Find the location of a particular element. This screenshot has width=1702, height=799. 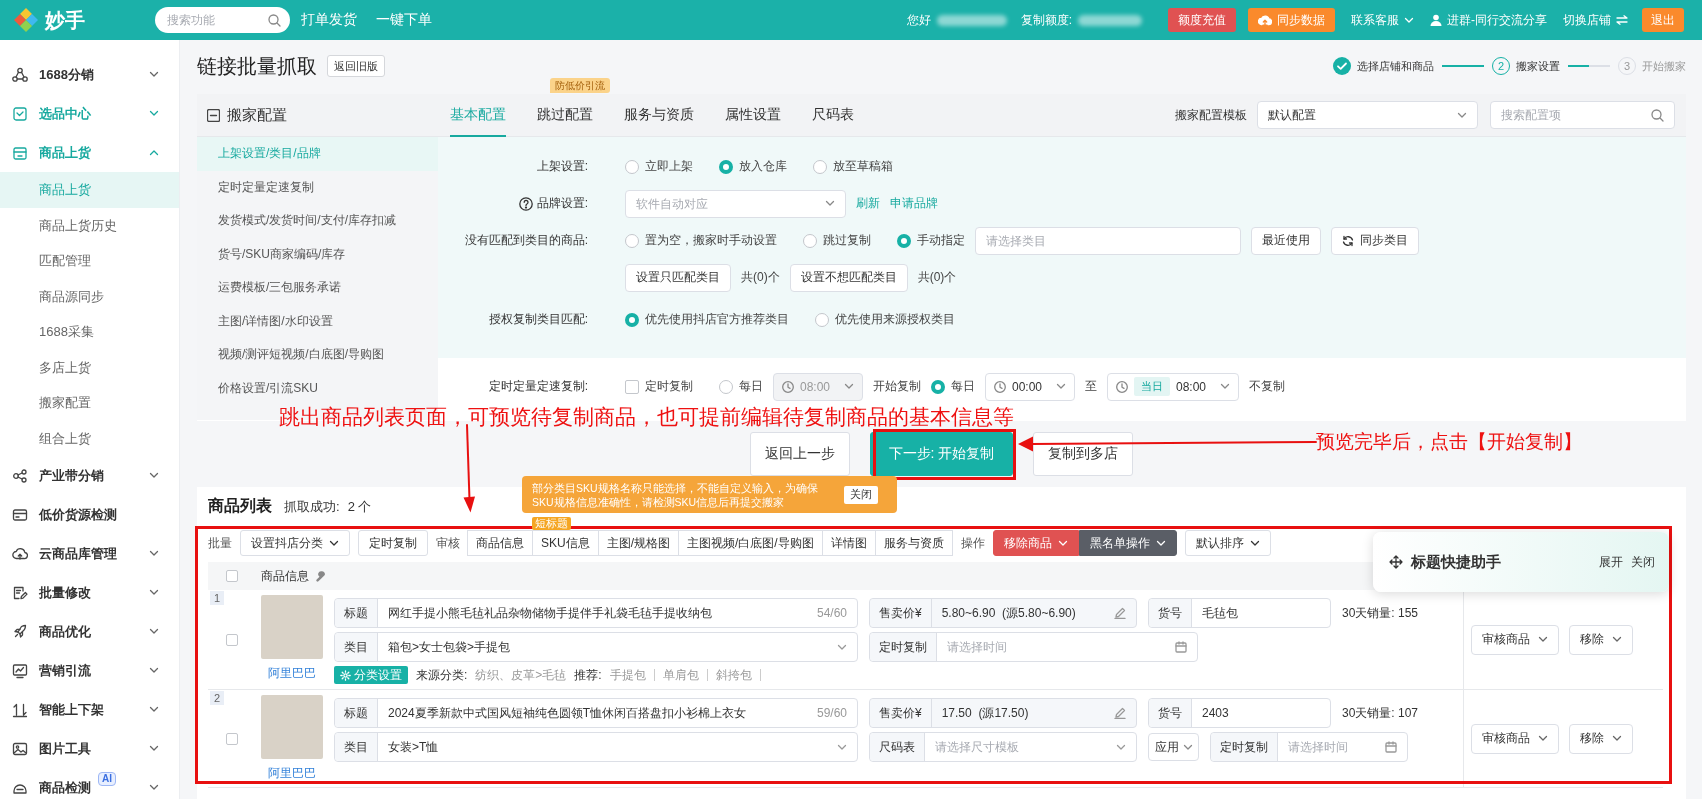

time-select: 00:00 is located at coordinates (1030, 386).